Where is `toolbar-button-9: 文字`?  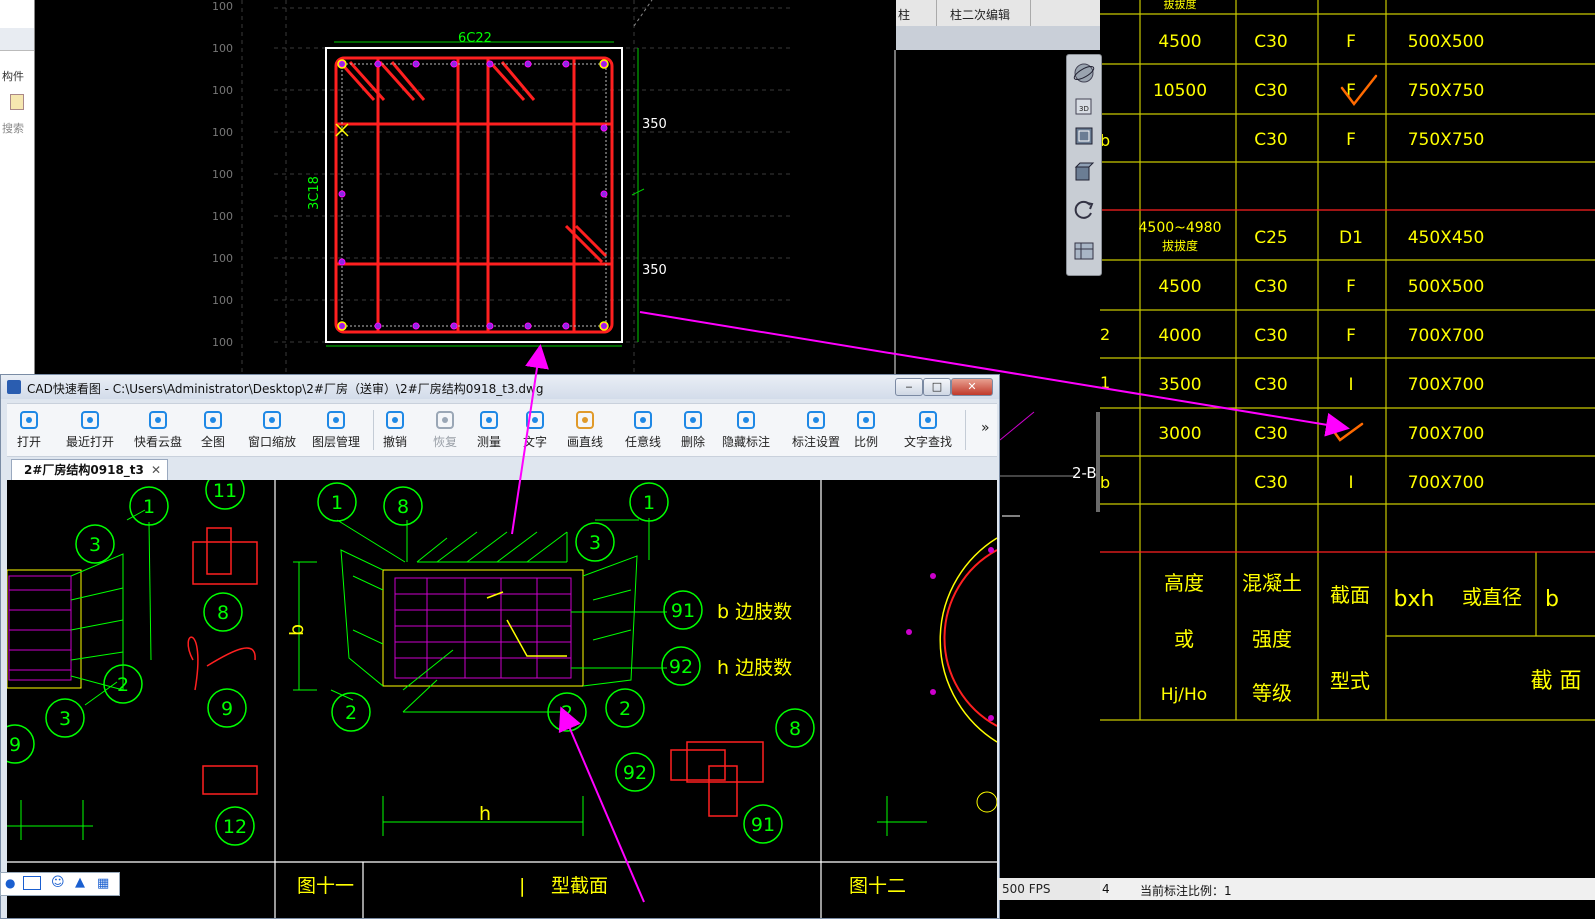
toolbar-button-9: 文字 is located at coordinates (535, 430).